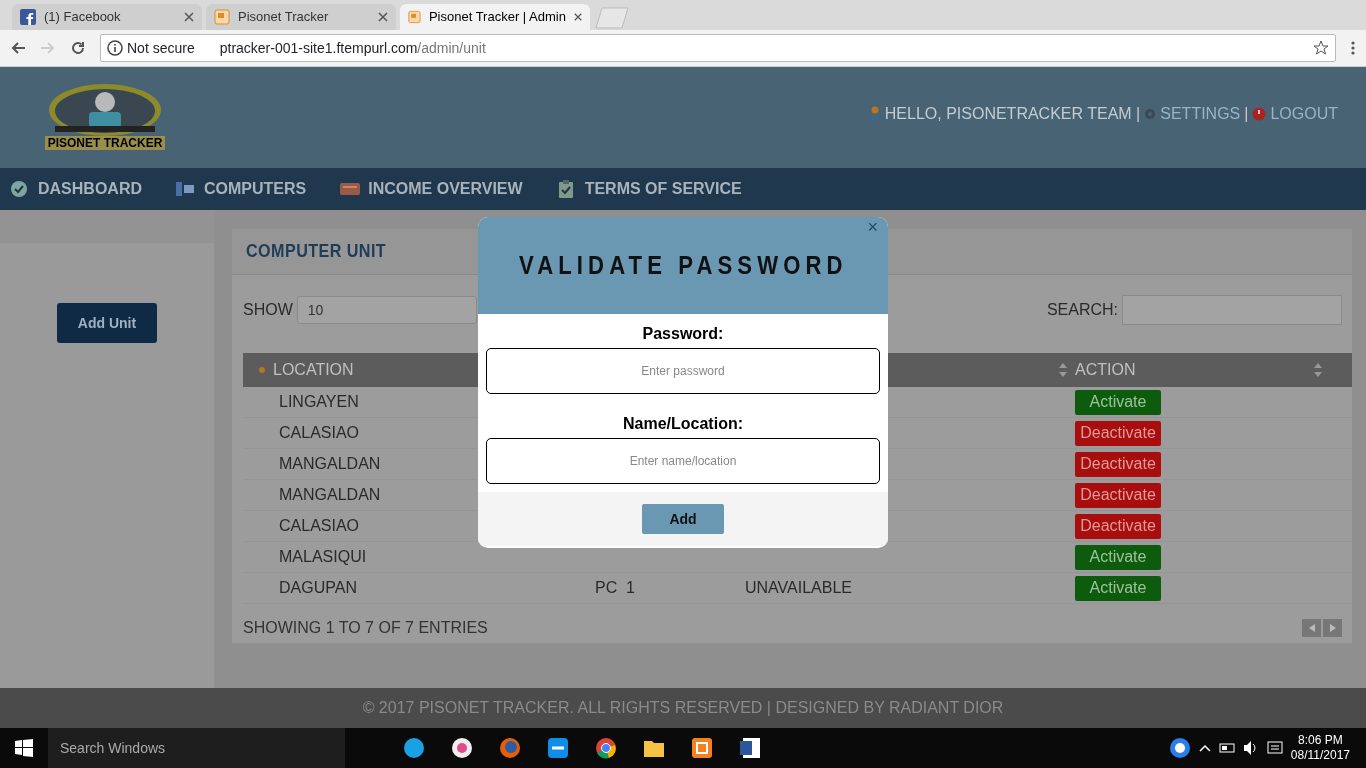 This screenshot has width=1366, height=768. I want to click on security-label: Not secure, so click(161, 48).